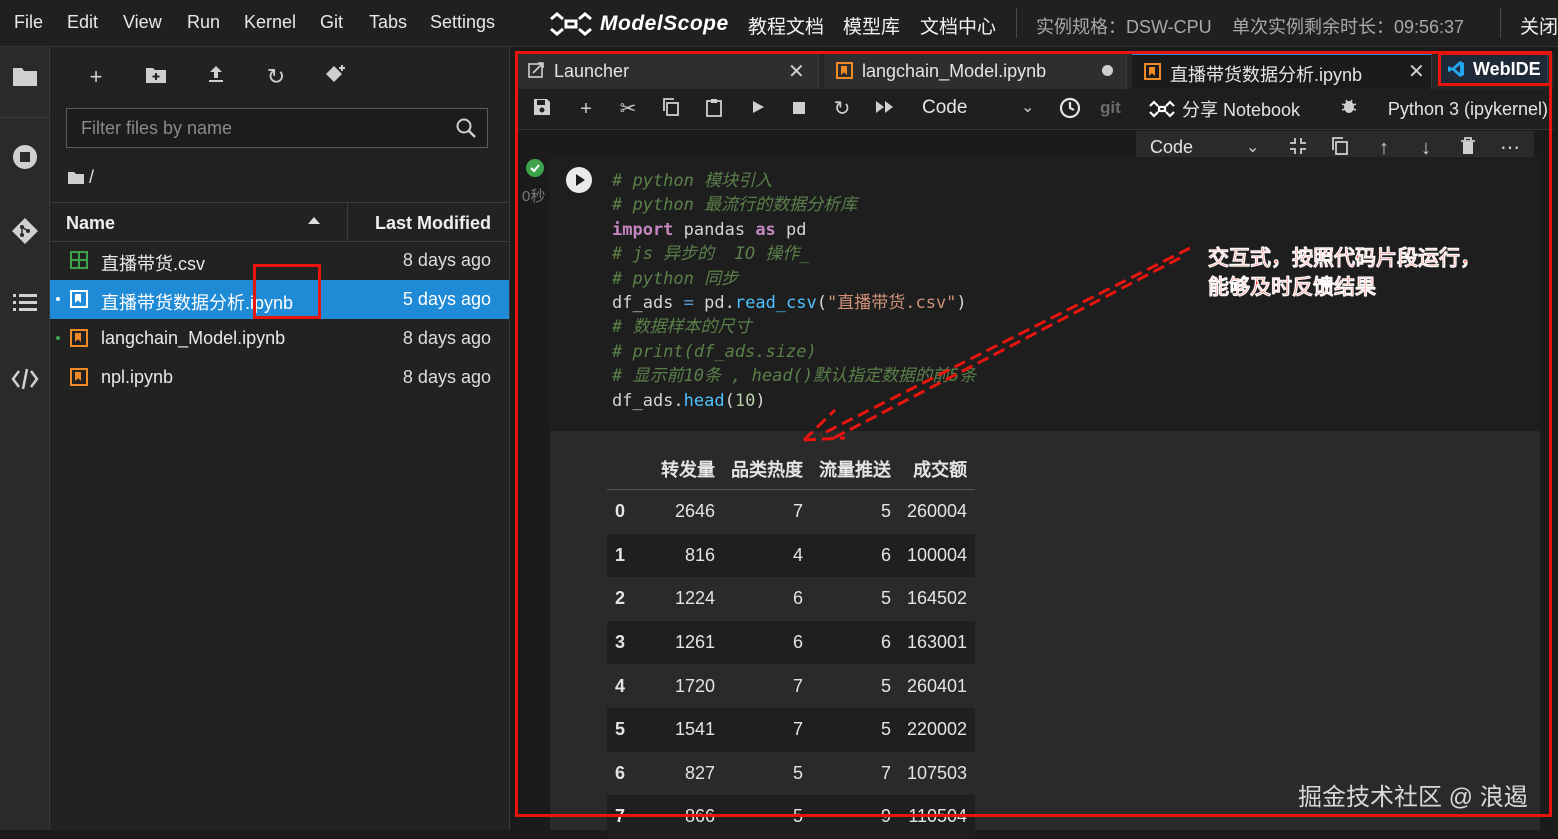  Describe the element at coordinates (758, 109) in the screenshot. I see `run-cell-icon` at that location.